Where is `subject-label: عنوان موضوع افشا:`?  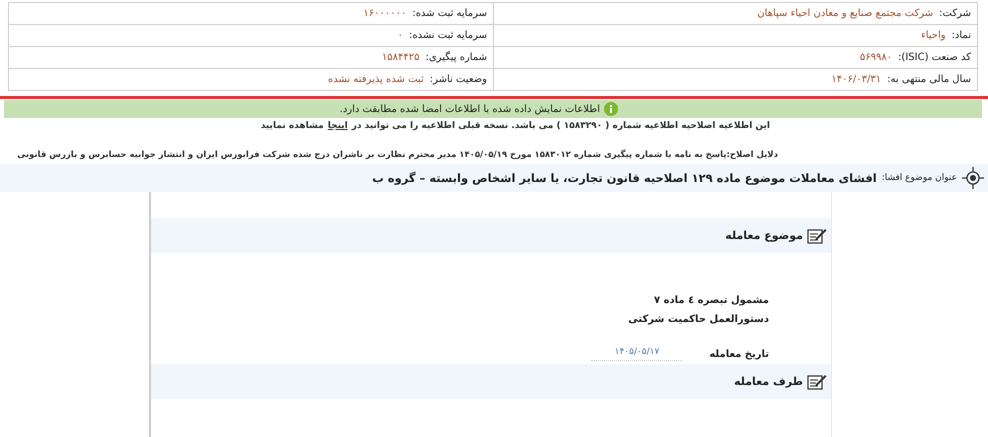
subject-label: عنوان موضوع افشا: is located at coordinates (919, 178).